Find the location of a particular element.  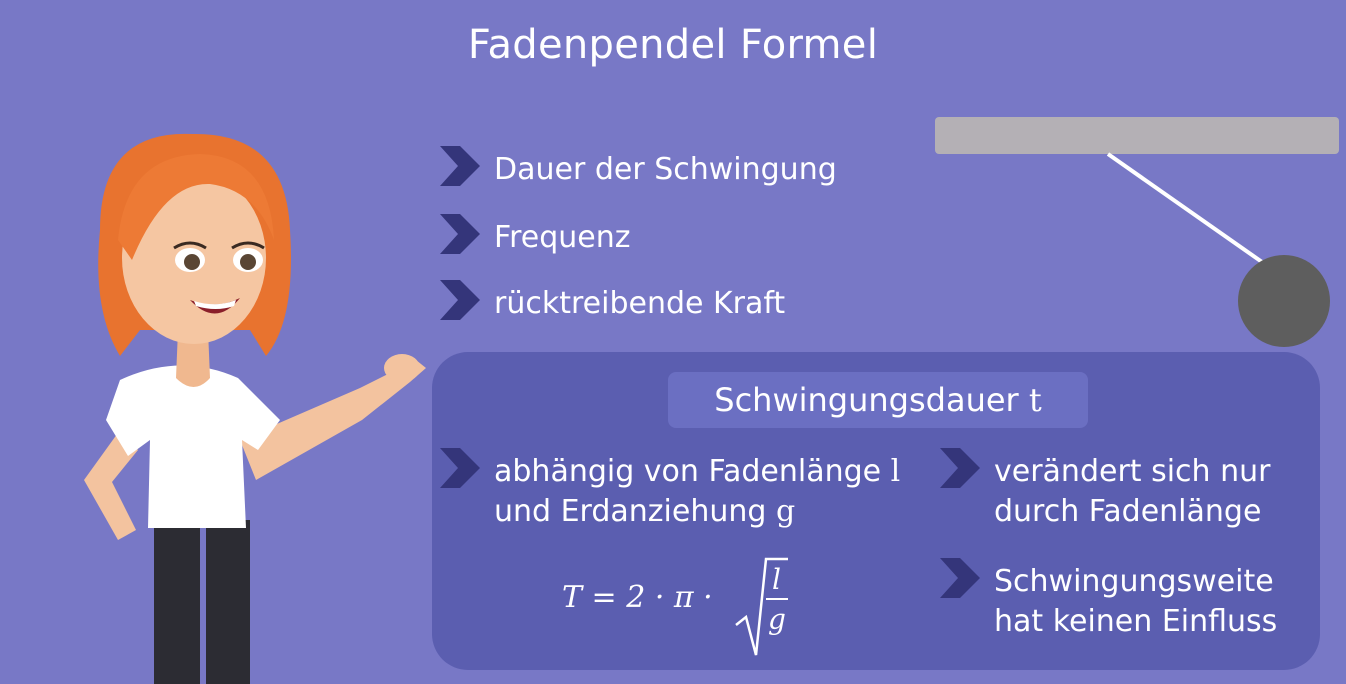

panel-subtitle: Schwingungsdauer t is located at coordinates (878, 400).